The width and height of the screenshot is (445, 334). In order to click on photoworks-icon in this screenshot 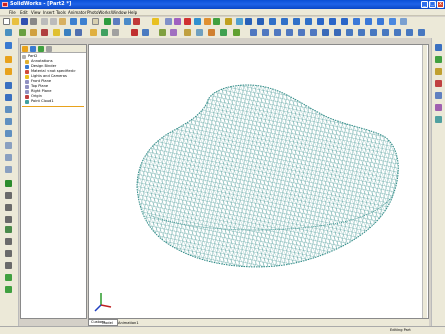, I will do `click(177, 21)`.